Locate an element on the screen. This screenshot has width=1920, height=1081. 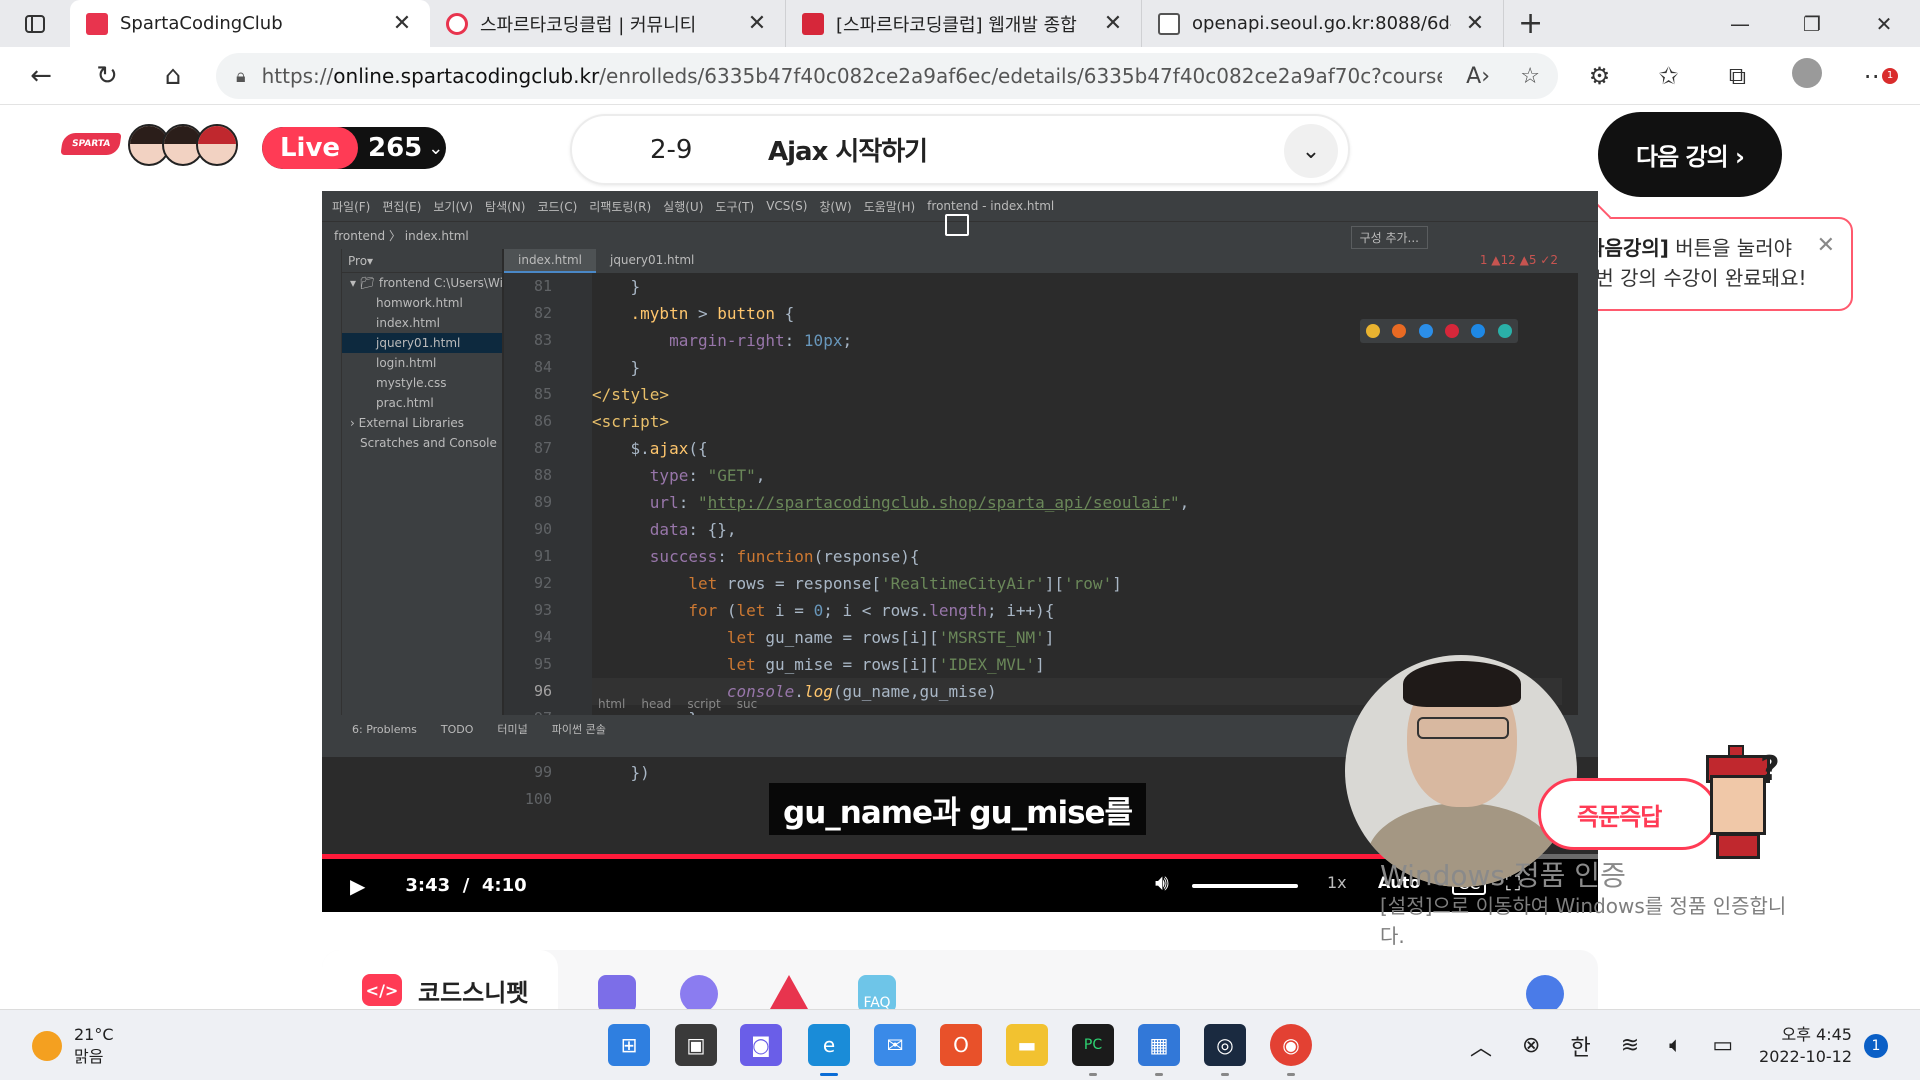
sparta-logo: SPARTA is located at coordinates (91, 144).